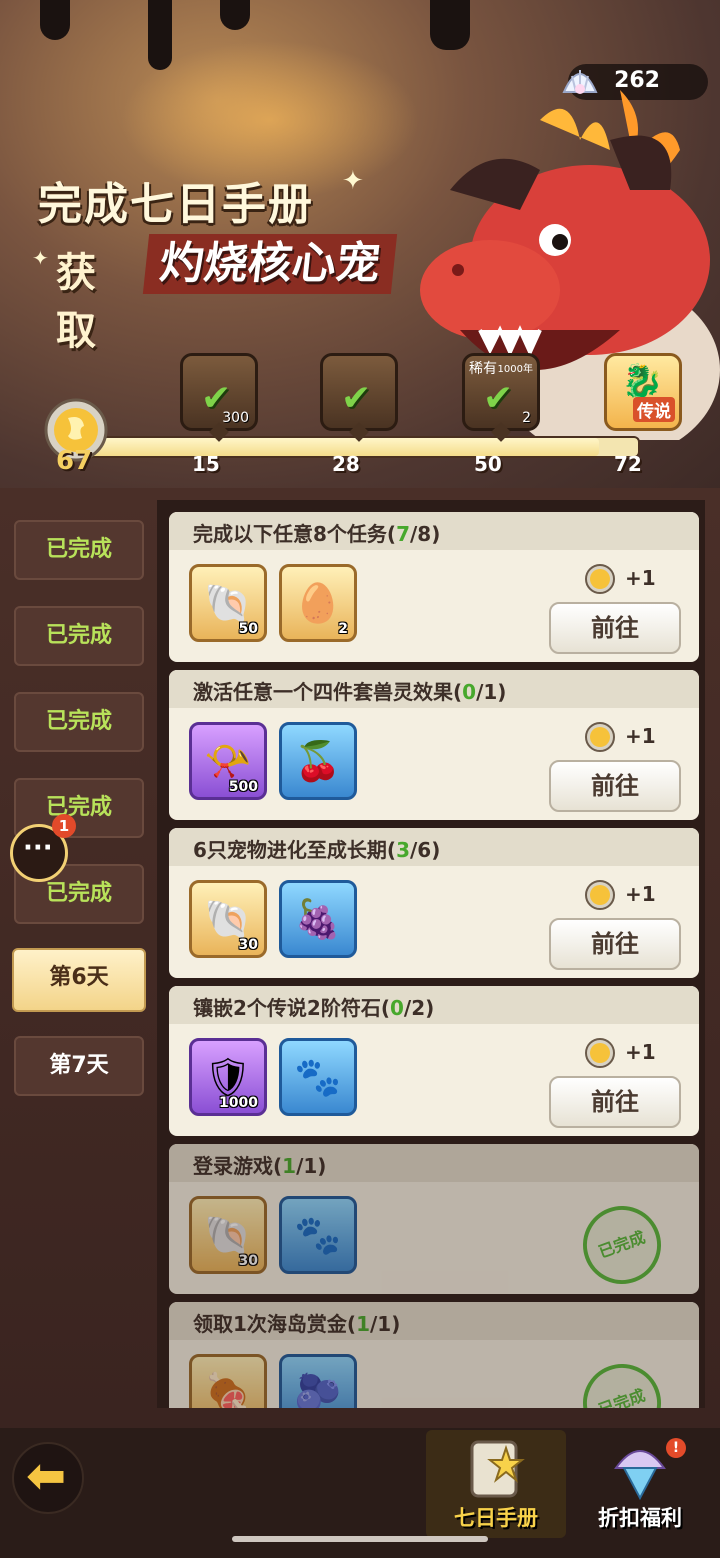  I want to click on task-card: 完成以下任意8个任务(7/8) 🐚 50 🥚 2 +1 前往, so click(434, 587).